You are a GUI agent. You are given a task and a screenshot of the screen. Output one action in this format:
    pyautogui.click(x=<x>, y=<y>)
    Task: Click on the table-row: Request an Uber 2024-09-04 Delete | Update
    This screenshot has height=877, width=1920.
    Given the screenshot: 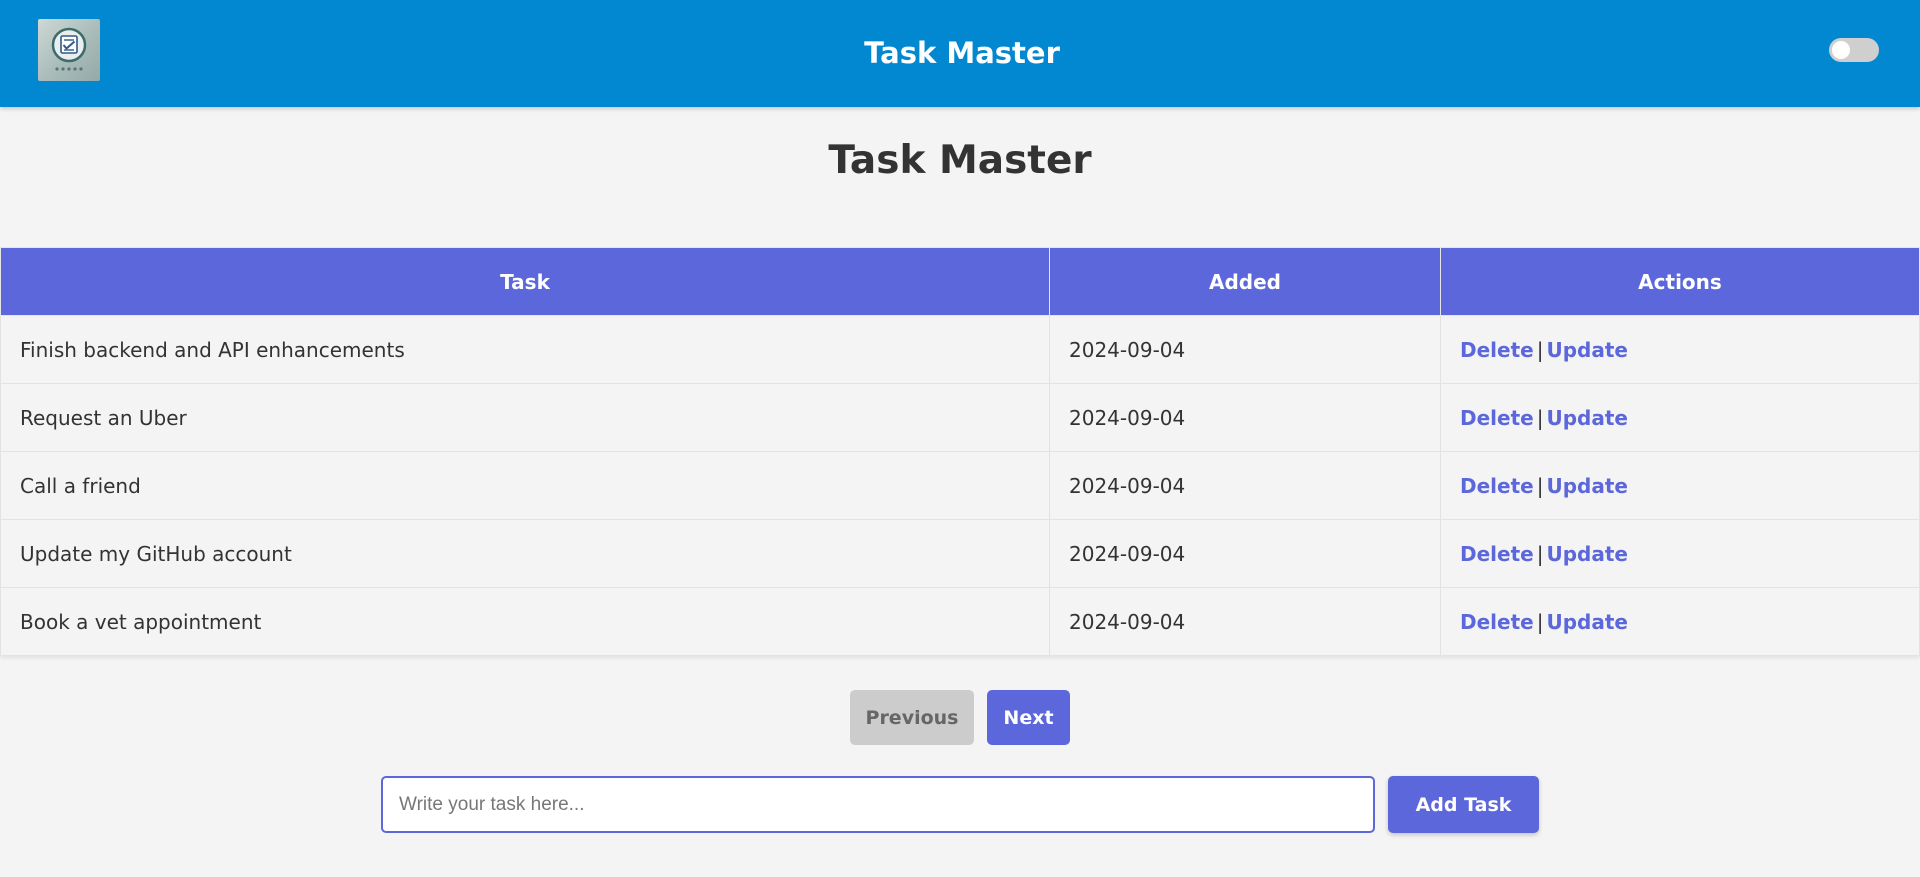 What is the action you would take?
    pyautogui.click(x=960, y=417)
    